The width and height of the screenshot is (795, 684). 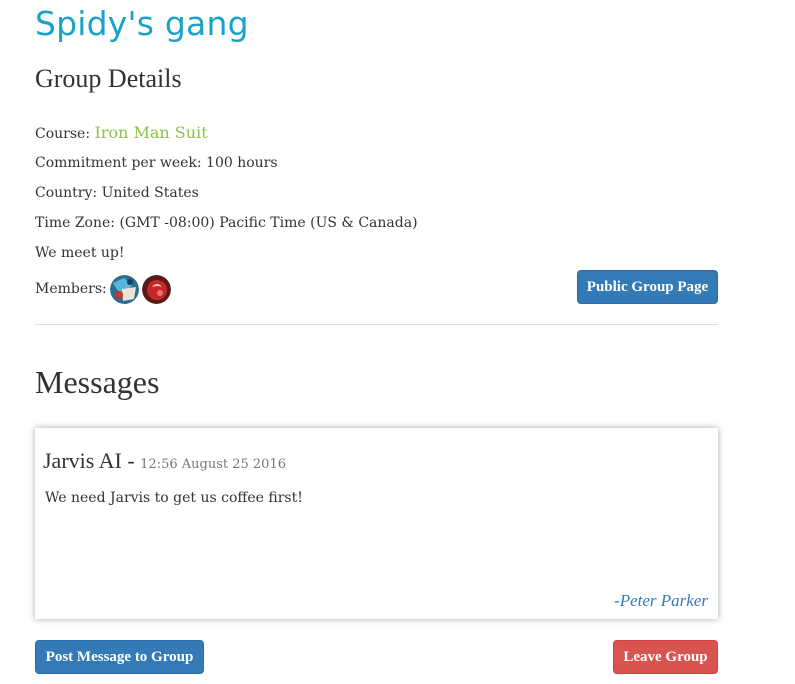 I want to click on commitment-text: Commitment per week: 100 hours, so click(x=156, y=163).